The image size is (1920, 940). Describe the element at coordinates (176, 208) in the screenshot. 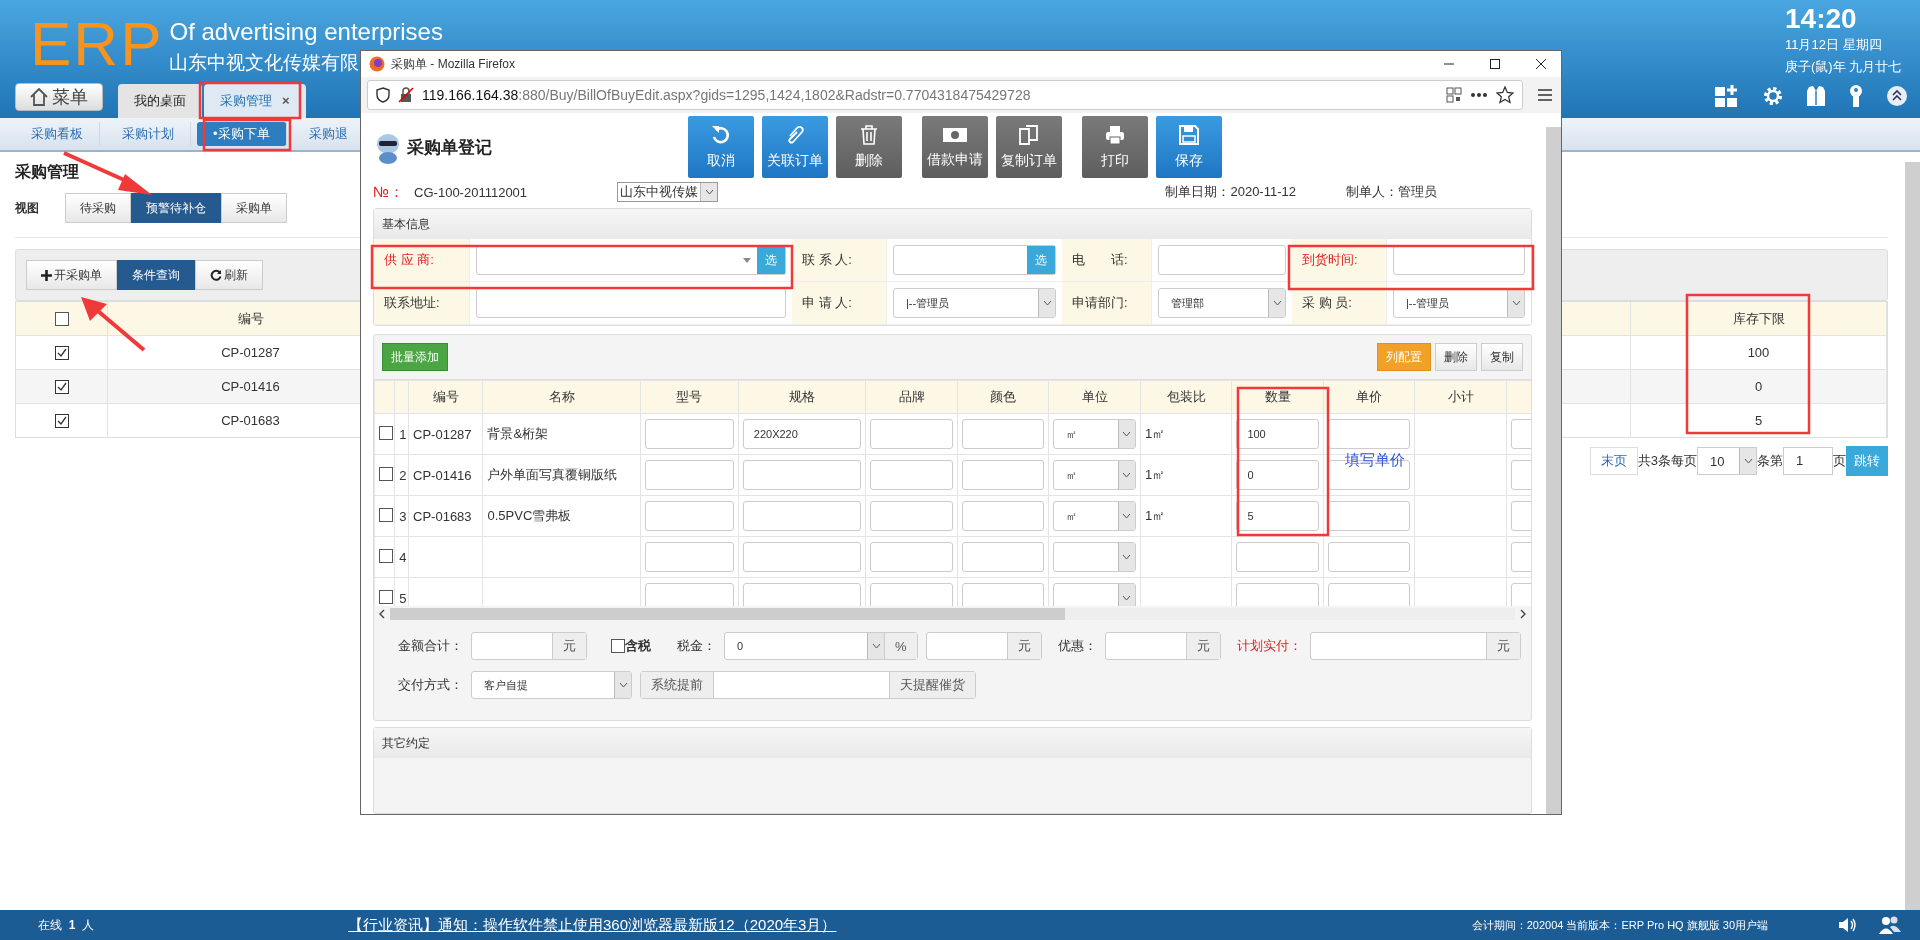

I see `view-button: 预警待补仓` at that location.